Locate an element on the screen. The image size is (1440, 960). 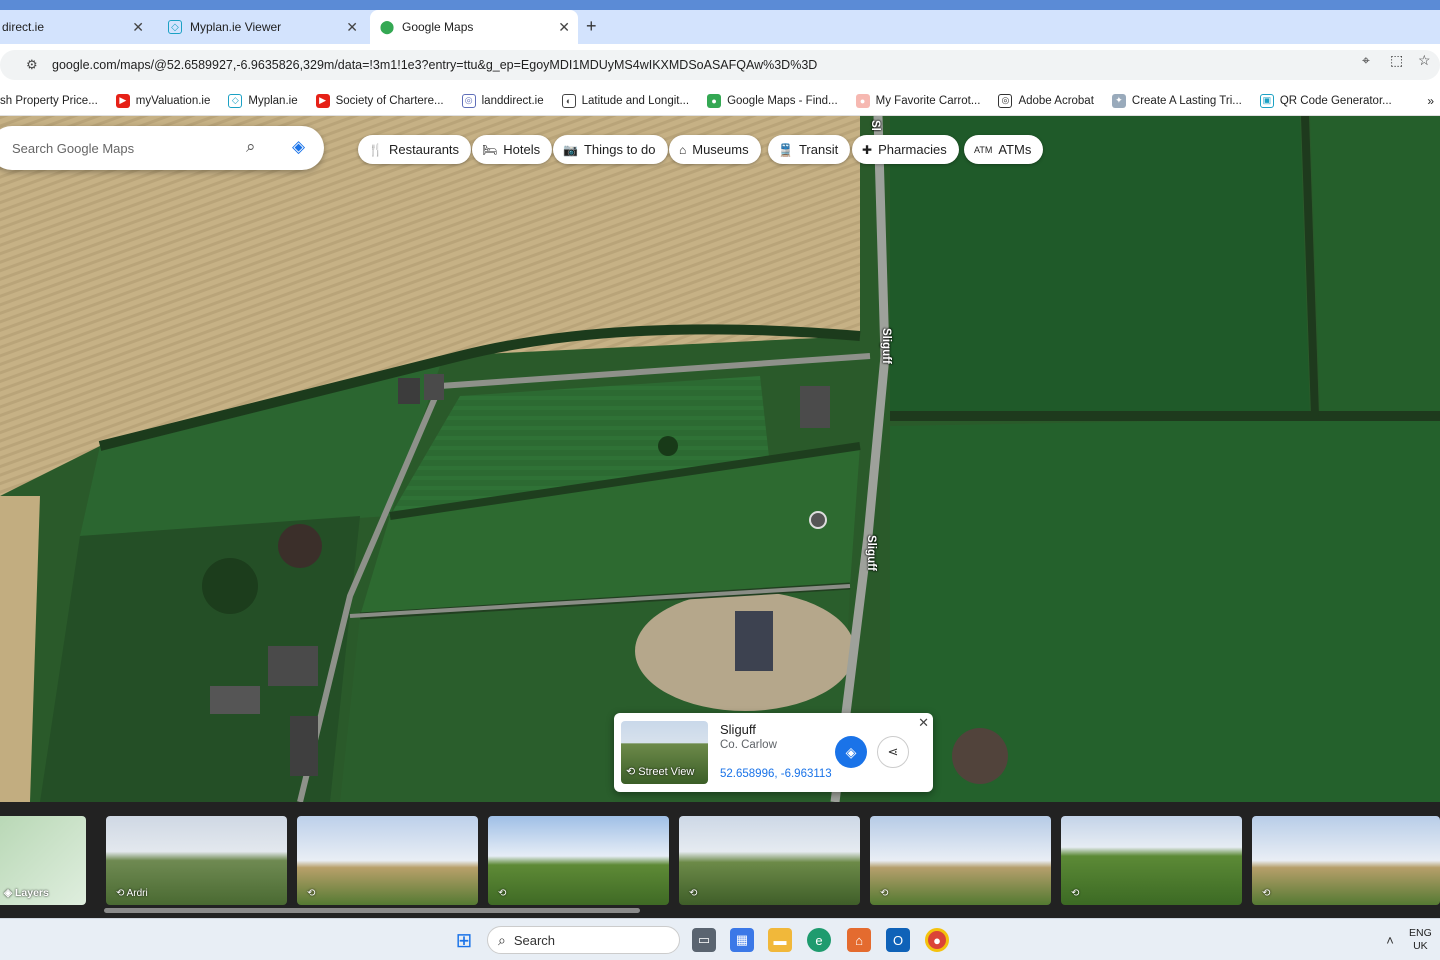
chip-hotels: 🛏 Hotels is located at coordinates (512, 149).